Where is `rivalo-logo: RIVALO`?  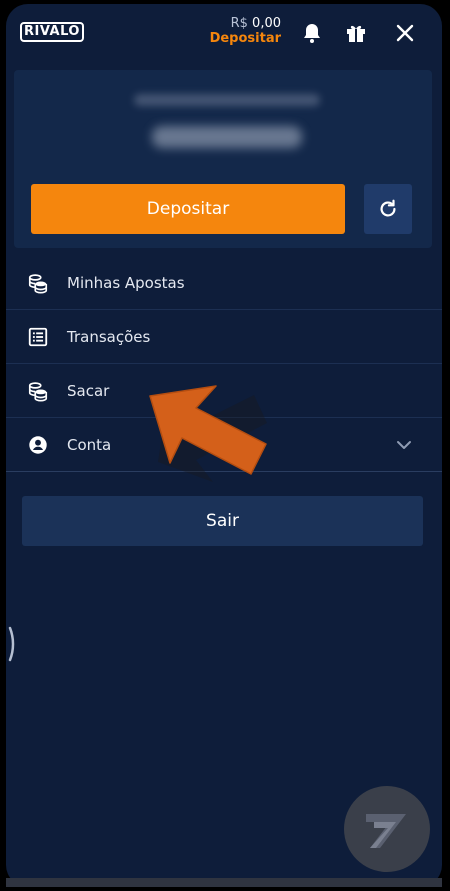
rivalo-logo: RIVALO is located at coordinates (52, 32).